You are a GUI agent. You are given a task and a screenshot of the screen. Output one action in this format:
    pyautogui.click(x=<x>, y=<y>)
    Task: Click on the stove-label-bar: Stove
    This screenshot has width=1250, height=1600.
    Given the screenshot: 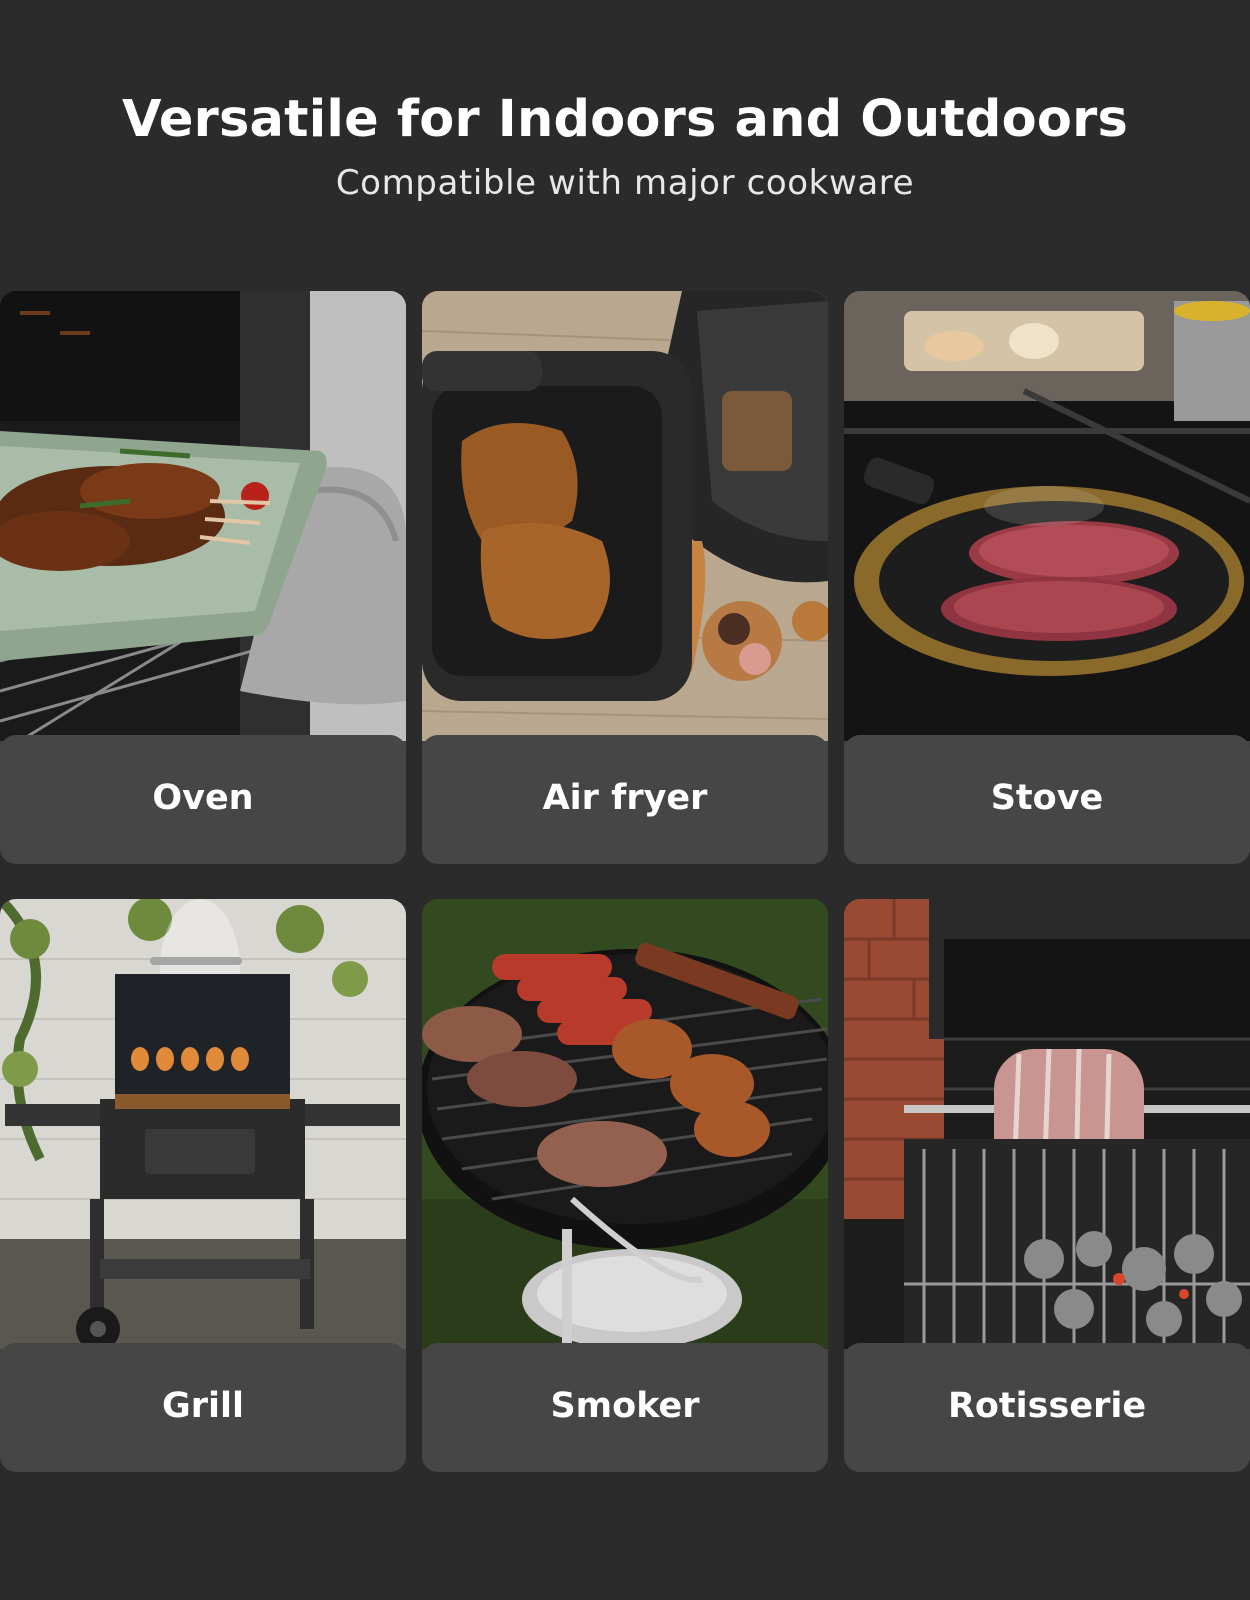 What is the action you would take?
    pyautogui.click(x=1047, y=799)
    